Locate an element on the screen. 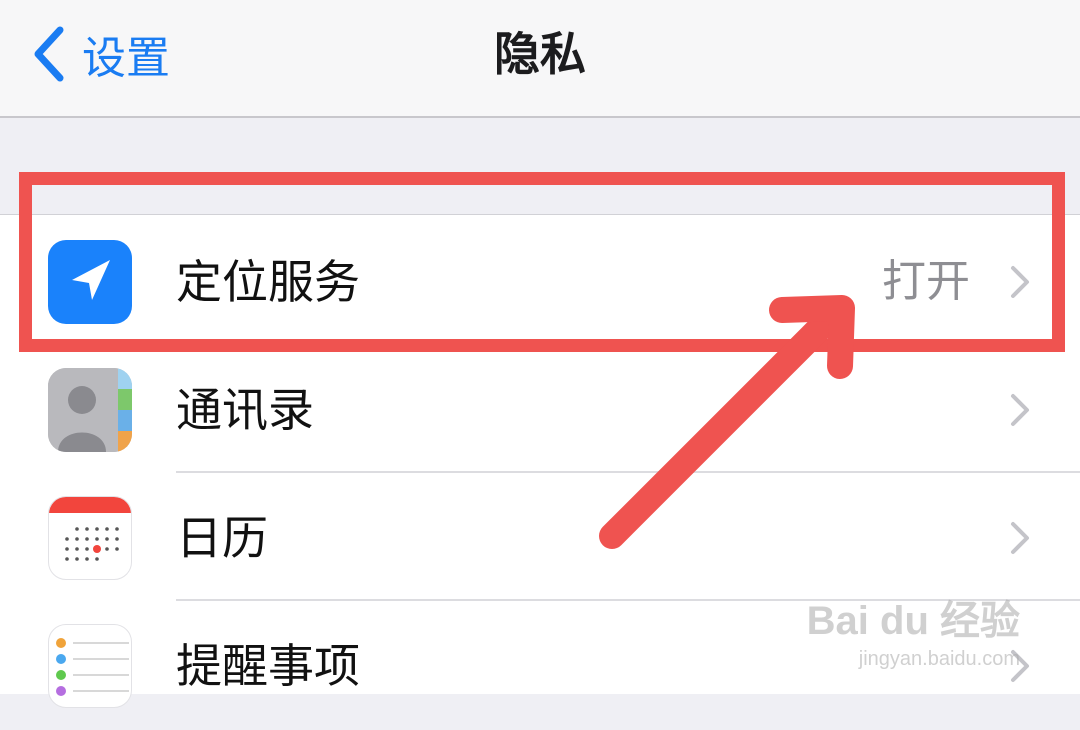 The image size is (1080, 730). row-label: 日历 is located at coordinates (222, 538).